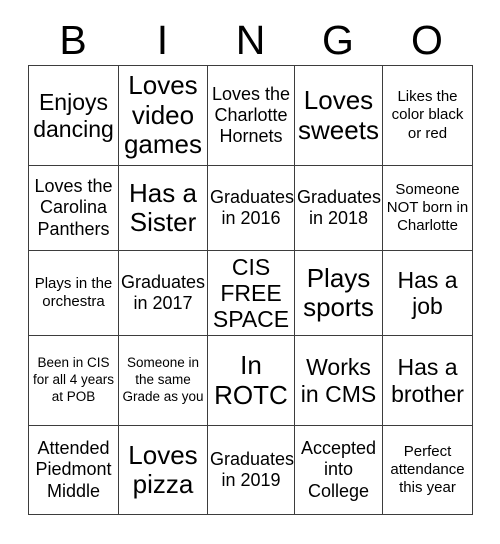 Image resolution: width=500 pixels, height=544 pixels. I want to click on bingo-cell-text: Loves video games, so click(163, 115).